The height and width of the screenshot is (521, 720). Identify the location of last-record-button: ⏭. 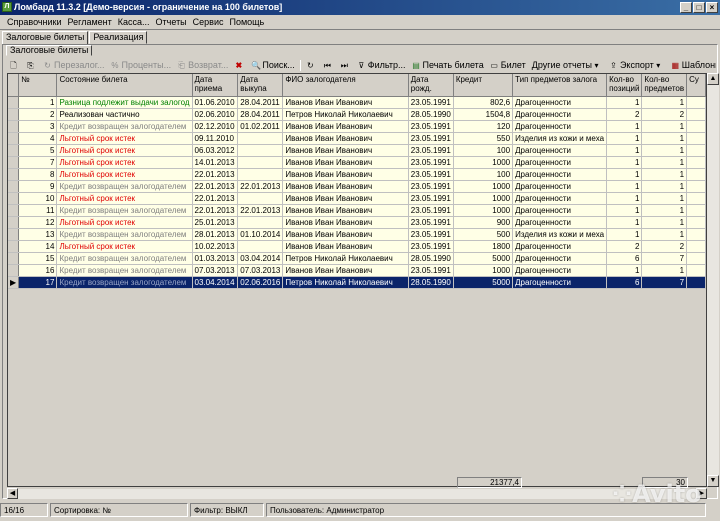
(345, 65).